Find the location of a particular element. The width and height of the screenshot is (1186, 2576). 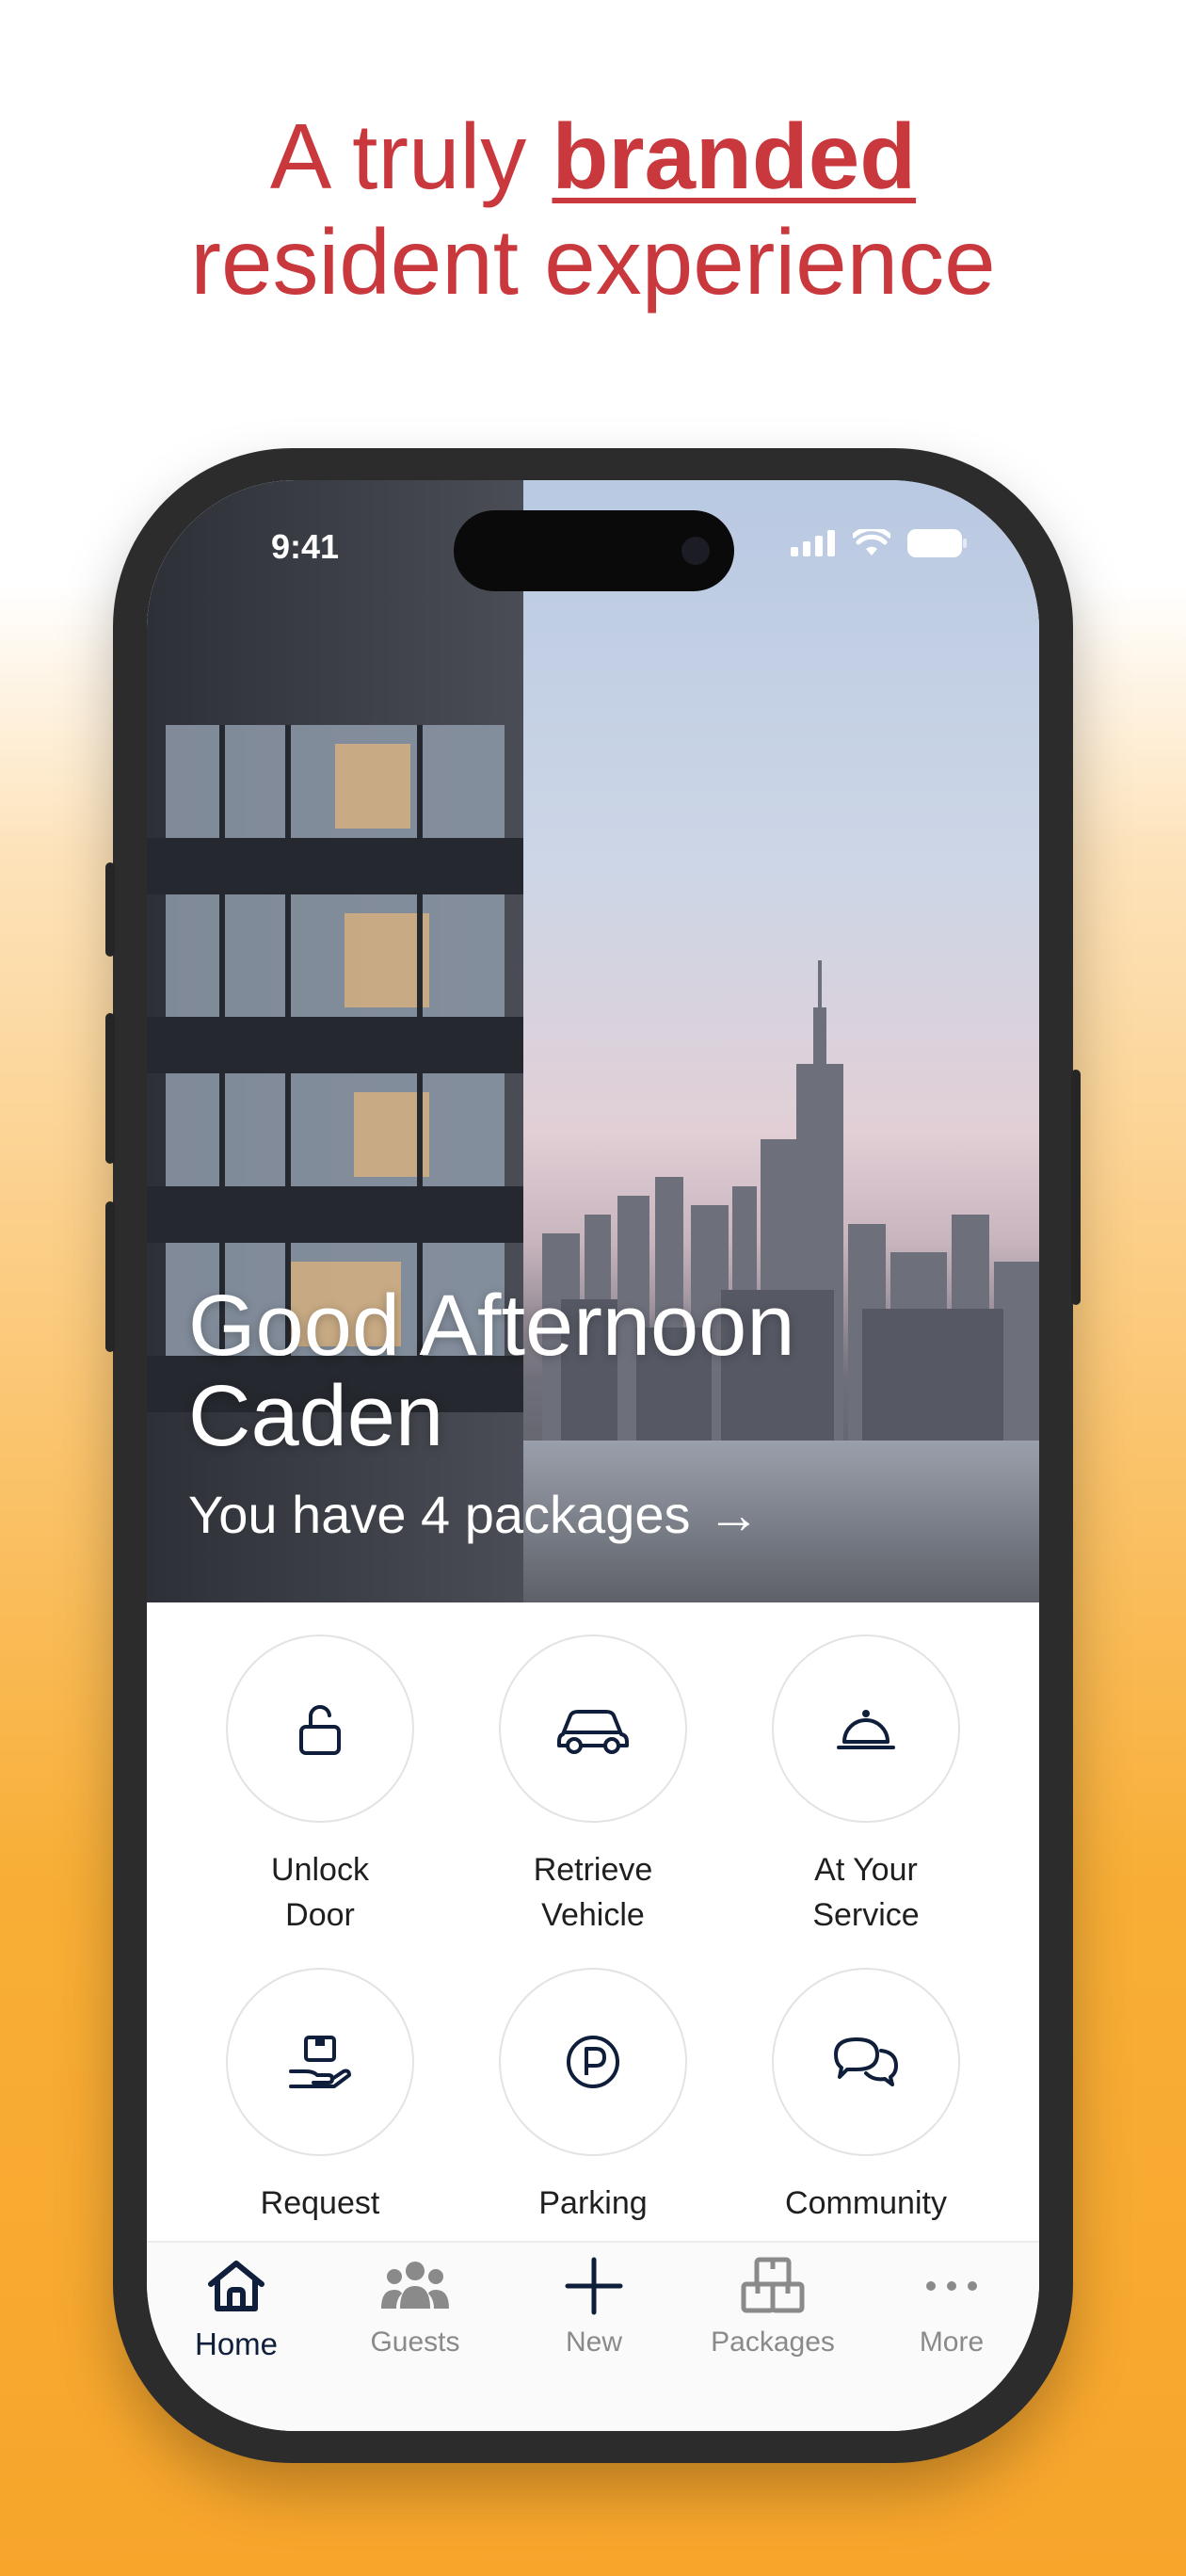

action-button is located at coordinates (110, 909).